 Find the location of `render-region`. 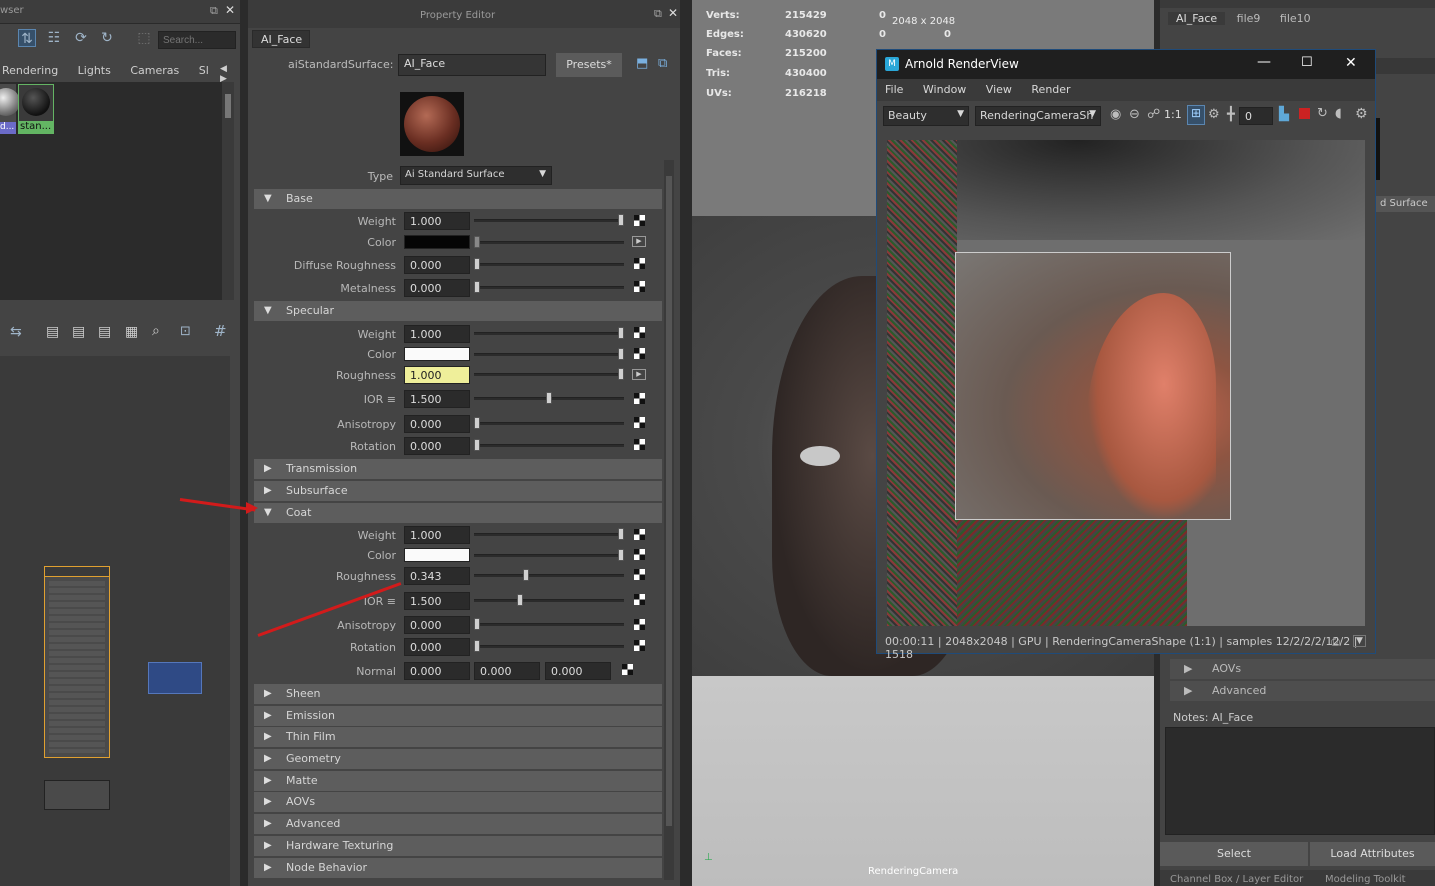

render-region is located at coordinates (1093, 386).